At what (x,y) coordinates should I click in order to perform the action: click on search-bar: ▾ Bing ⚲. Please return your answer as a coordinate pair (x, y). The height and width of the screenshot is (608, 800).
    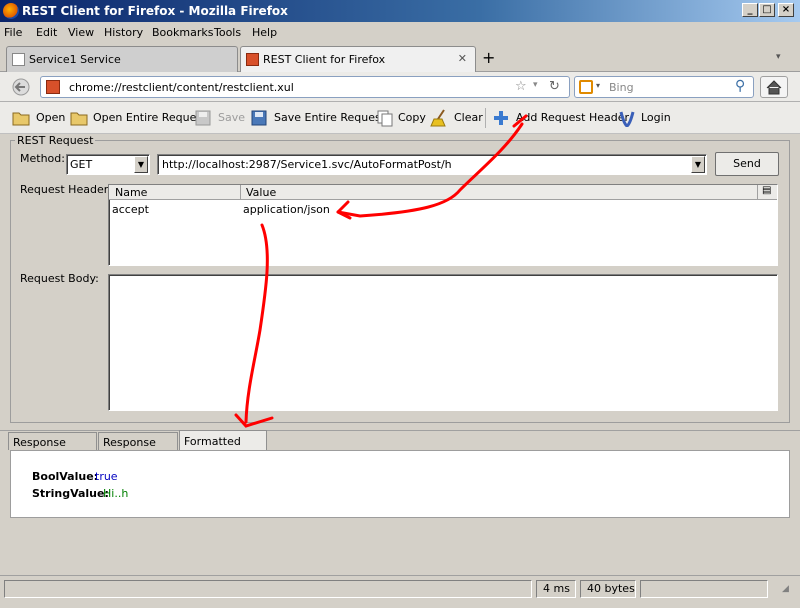
    Looking at the image, I should click on (664, 87).